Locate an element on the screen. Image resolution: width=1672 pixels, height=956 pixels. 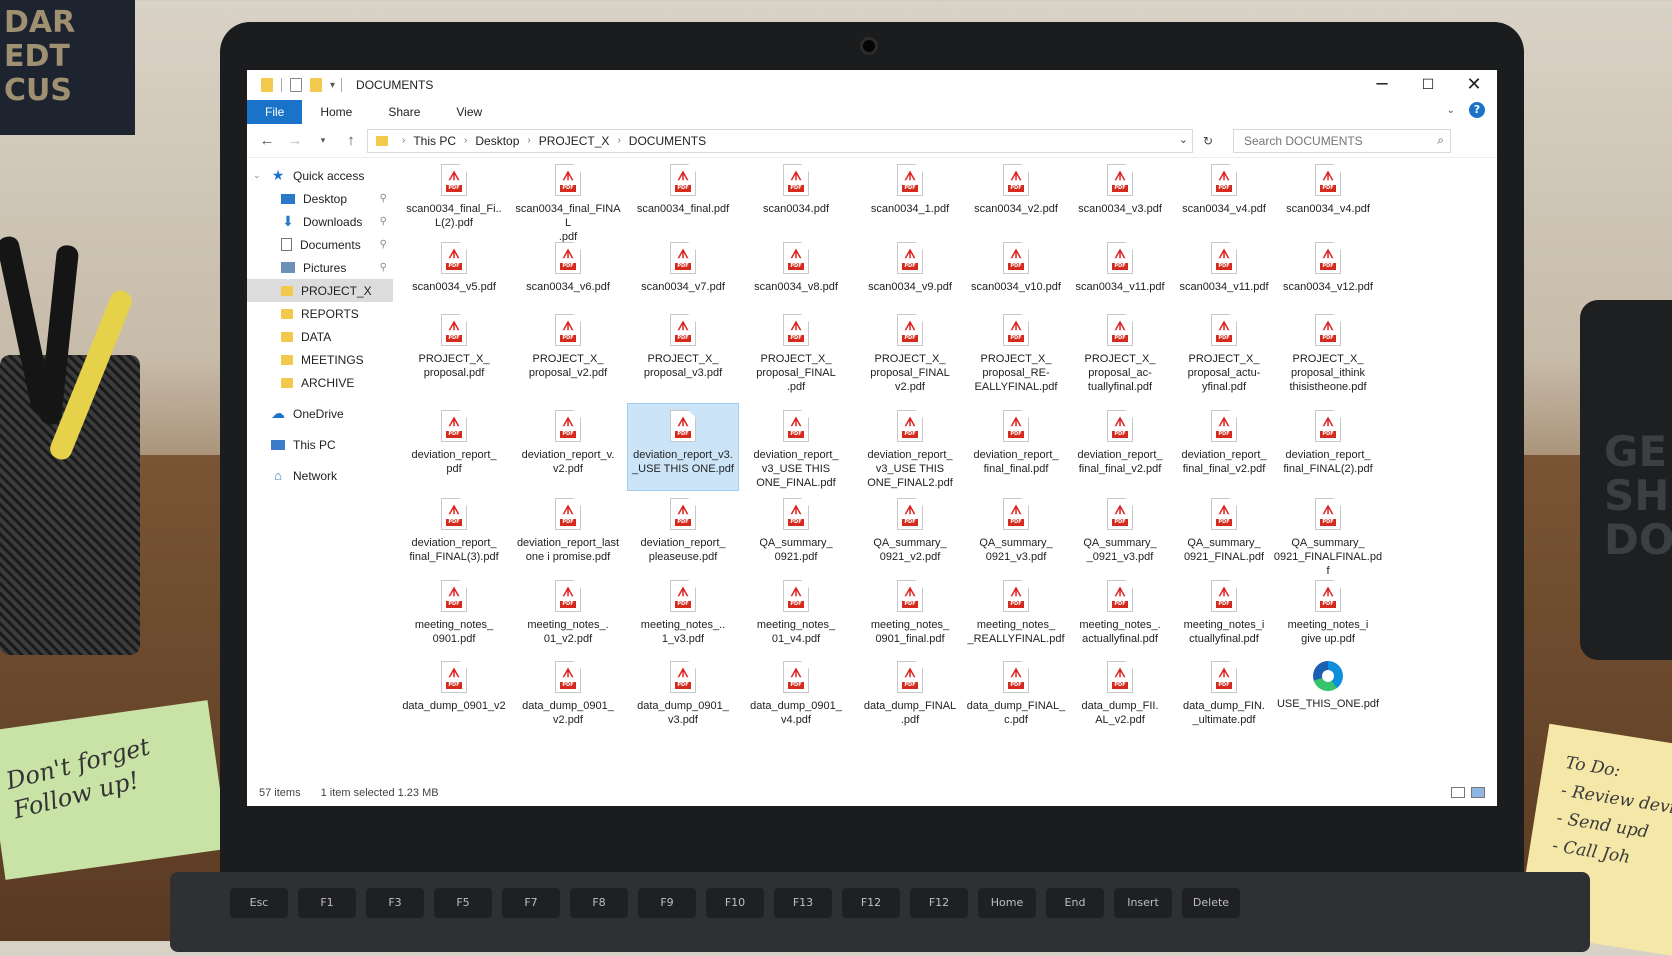
sidebar-item-project-x: PROJECT_X is located at coordinates (320, 290).